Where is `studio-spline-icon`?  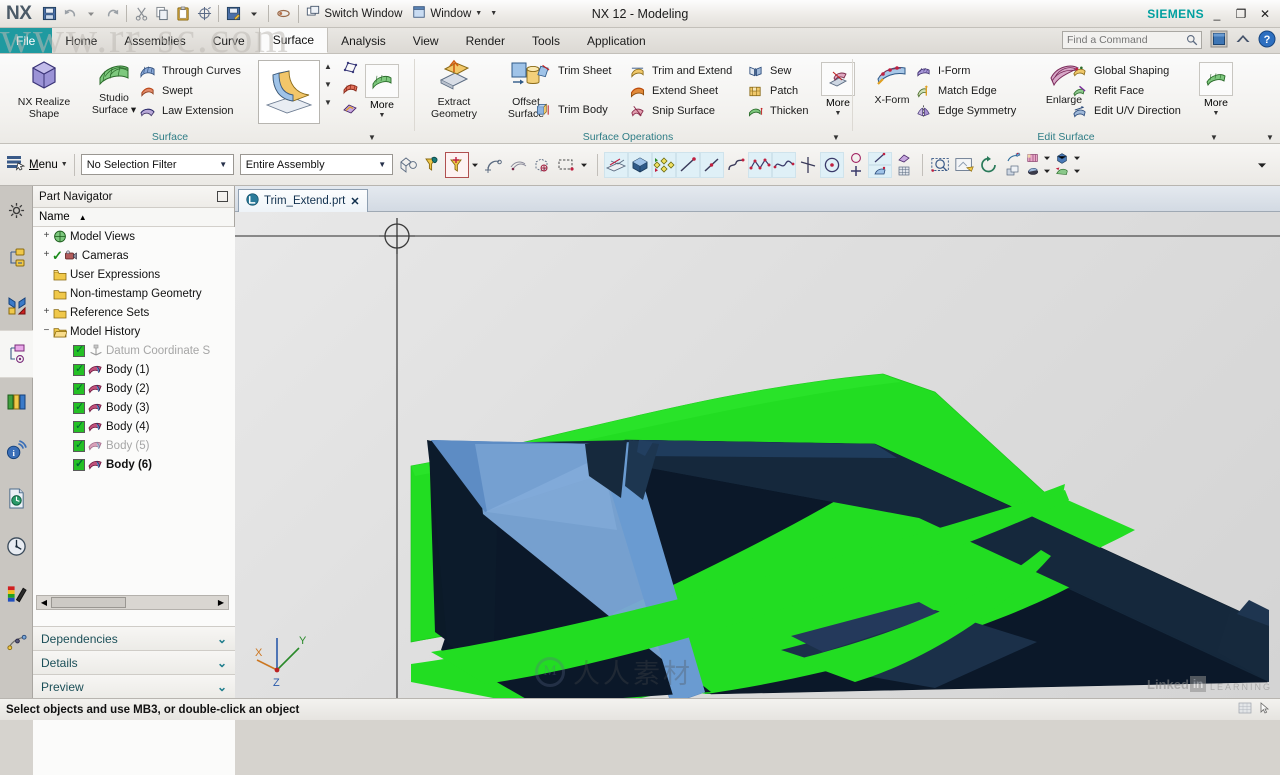
studio-spline-icon is located at coordinates (759, 164).